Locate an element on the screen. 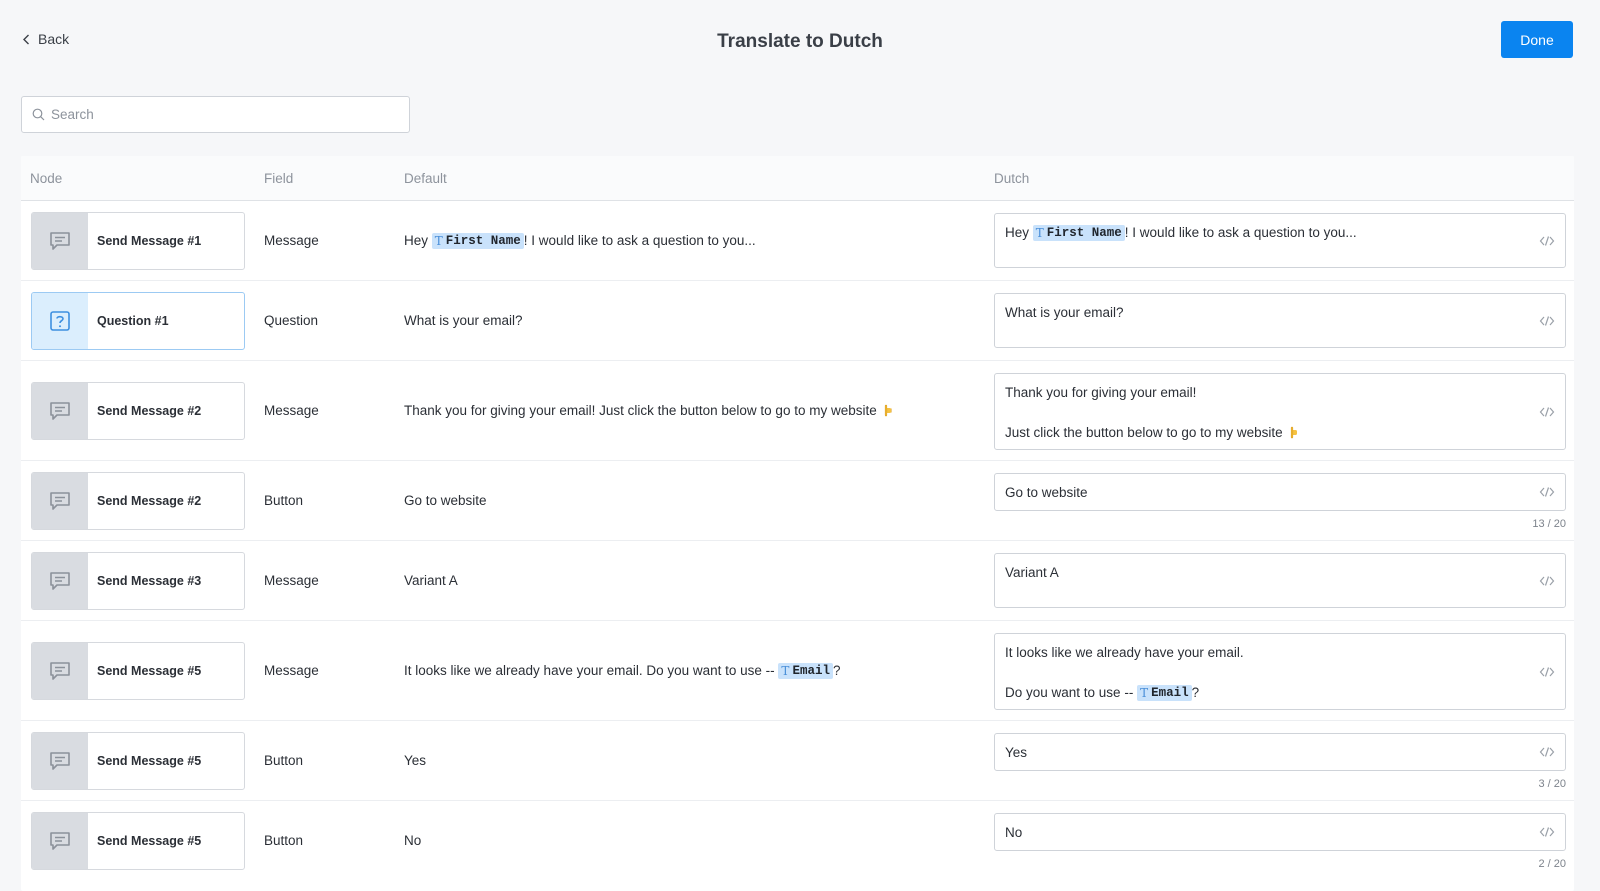 The height and width of the screenshot is (891, 1600). done-button: Done is located at coordinates (1537, 39).